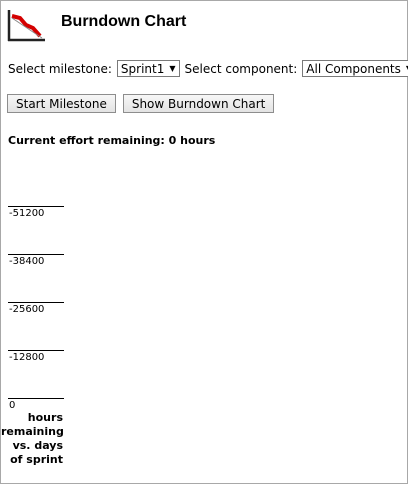  Describe the element at coordinates (241, 68) in the screenshot. I see `component-label: Select component:` at that location.